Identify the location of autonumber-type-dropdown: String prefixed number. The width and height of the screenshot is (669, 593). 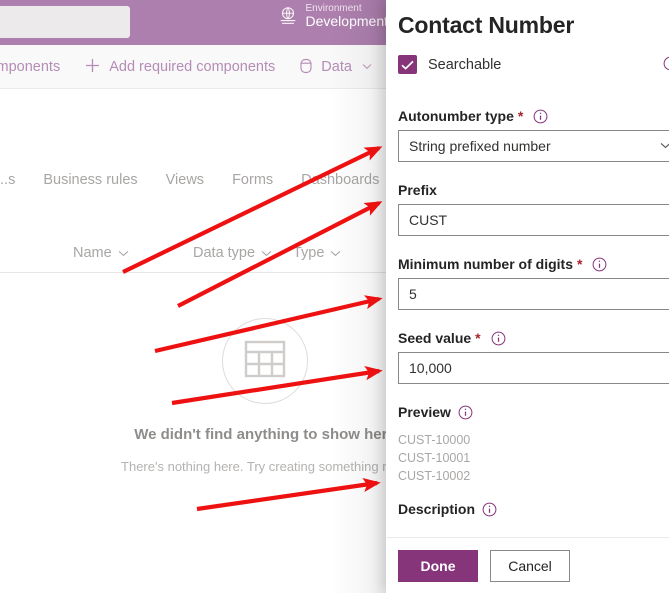
(533, 146).